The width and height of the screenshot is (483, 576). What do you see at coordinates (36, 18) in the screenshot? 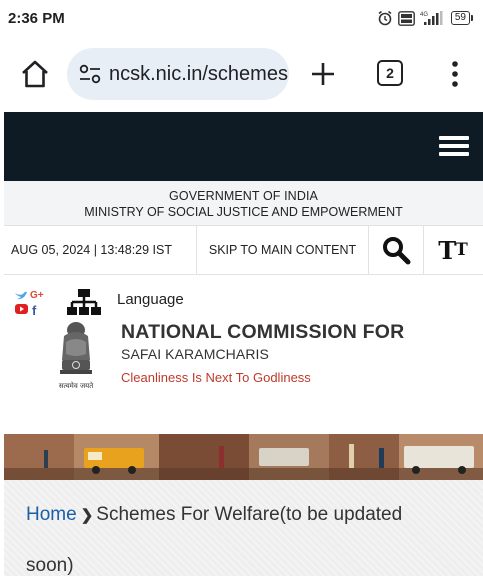
I see `status-time: 2:36 PM` at bounding box center [36, 18].